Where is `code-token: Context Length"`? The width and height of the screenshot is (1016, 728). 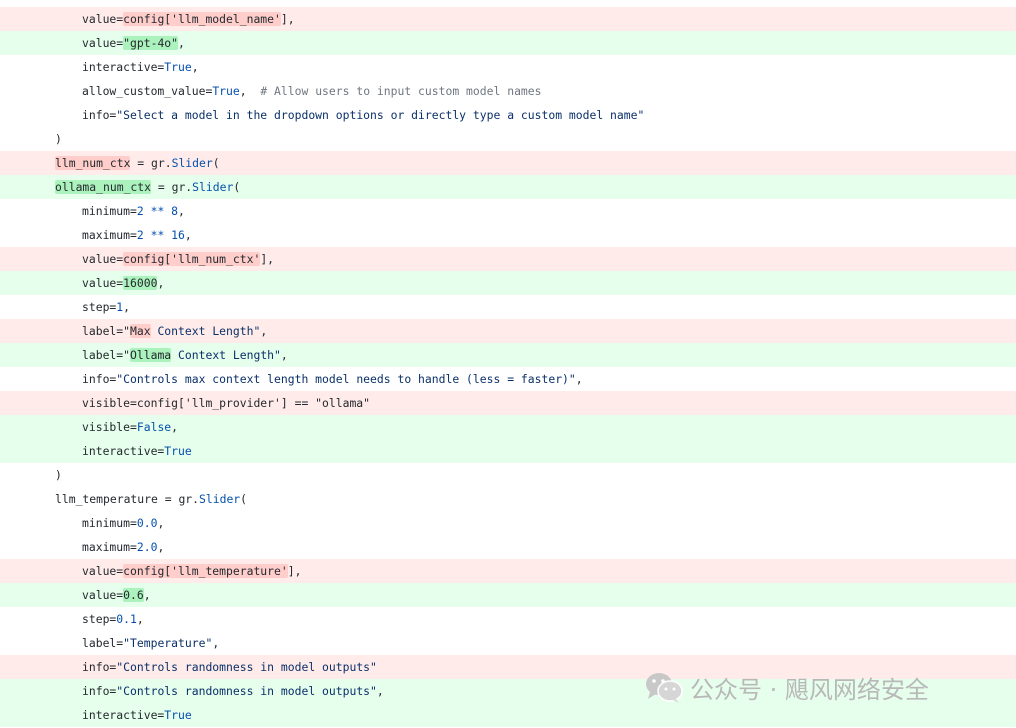
code-token: Context Length" is located at coordinates (226, 355).